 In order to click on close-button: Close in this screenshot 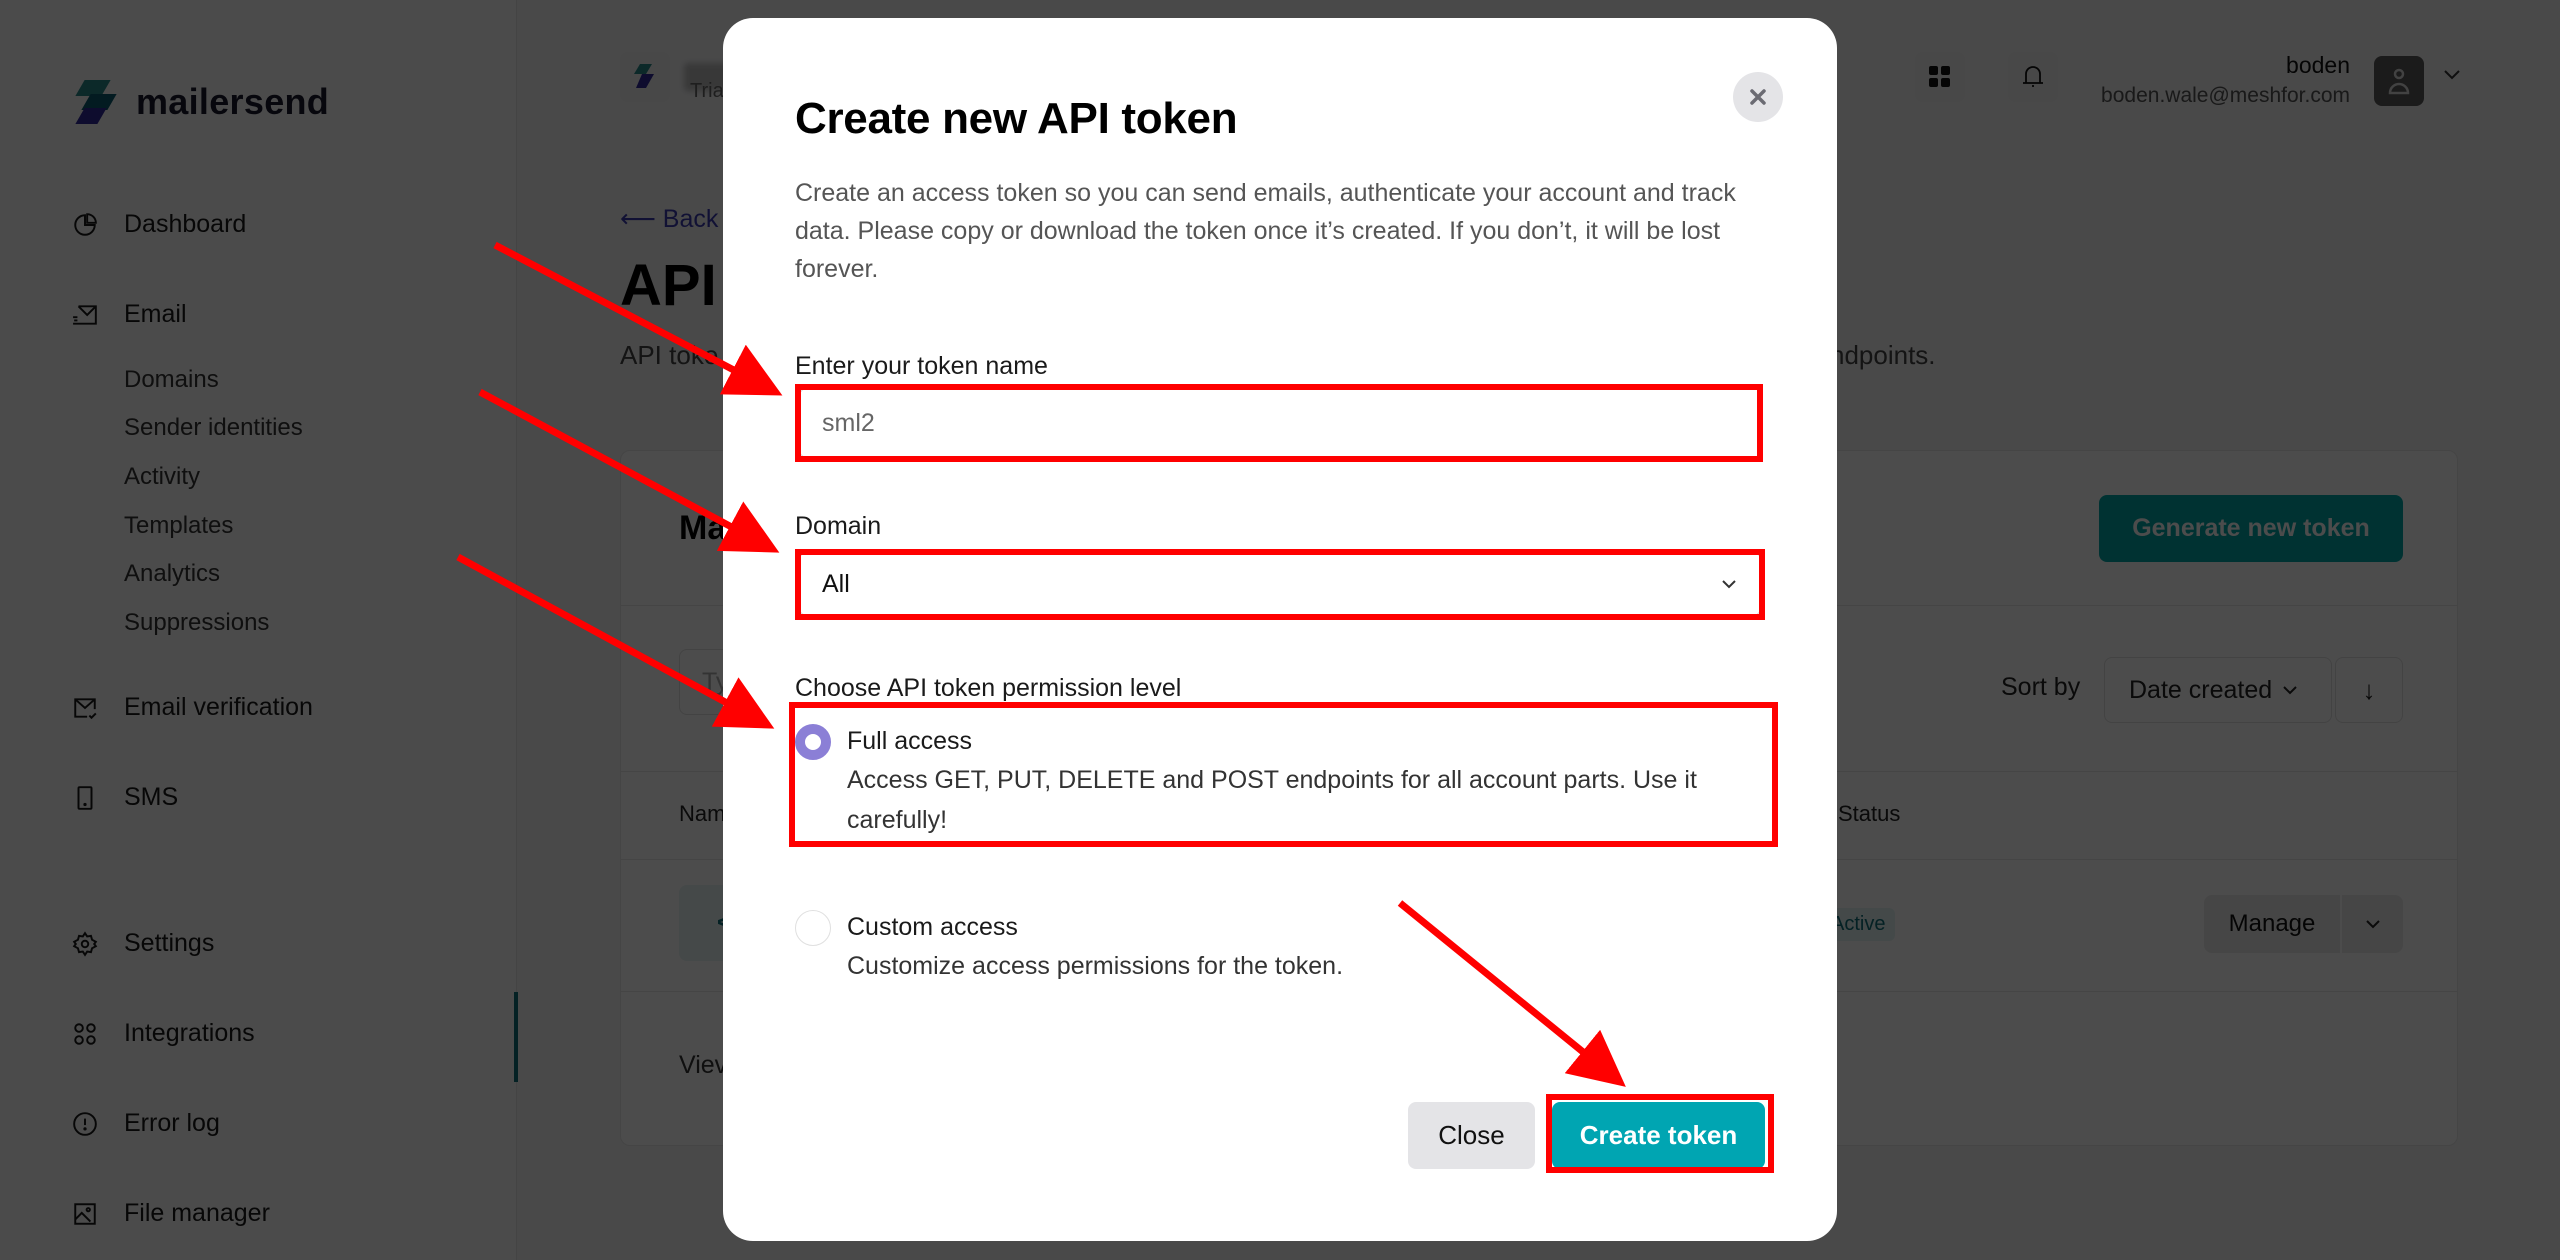, I will do `click(1471, 1135)`.